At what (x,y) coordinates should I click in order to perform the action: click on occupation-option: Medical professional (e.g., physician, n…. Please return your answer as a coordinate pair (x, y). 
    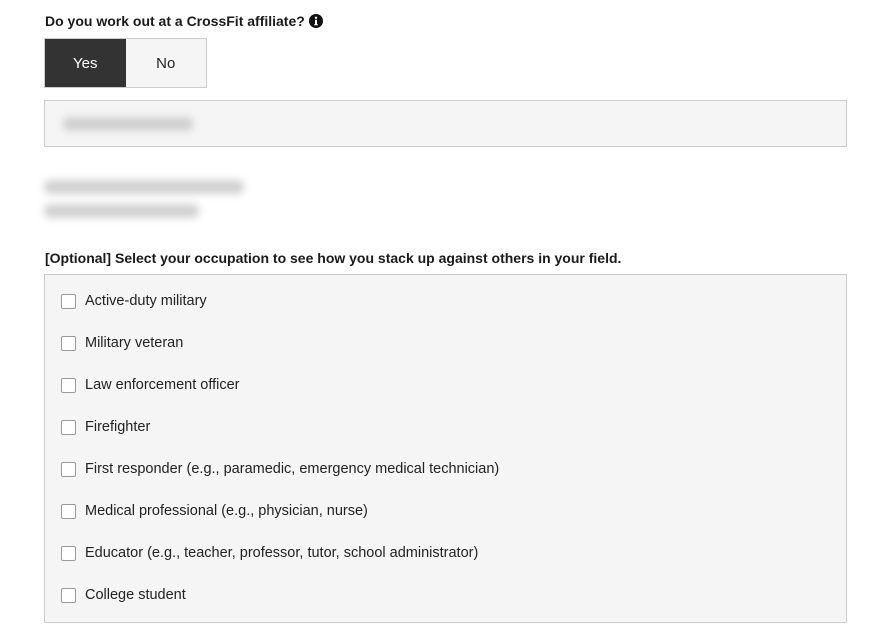
    Looking at the image, I should click on (214, 511).